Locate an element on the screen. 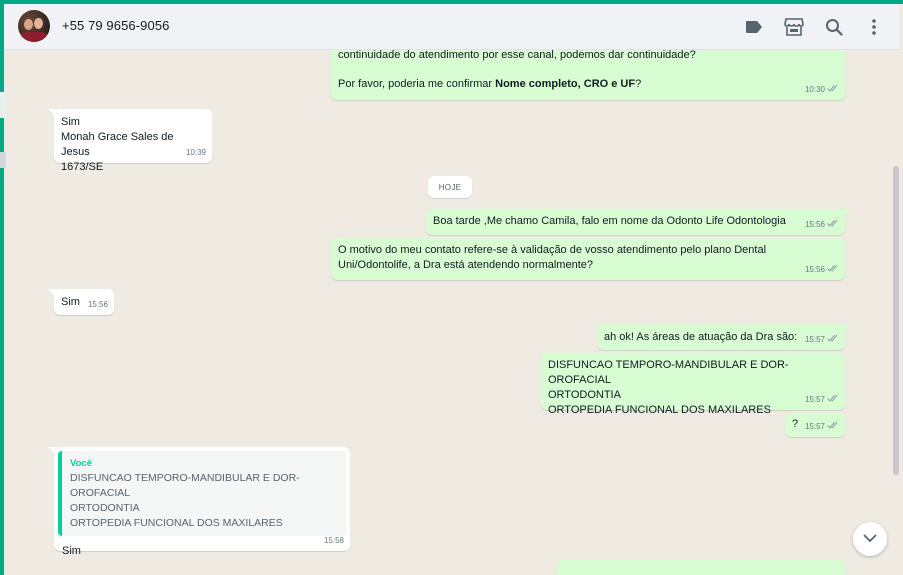 This screenshot has height=575, width=903. label-icon is located at coordinates (754, 27).